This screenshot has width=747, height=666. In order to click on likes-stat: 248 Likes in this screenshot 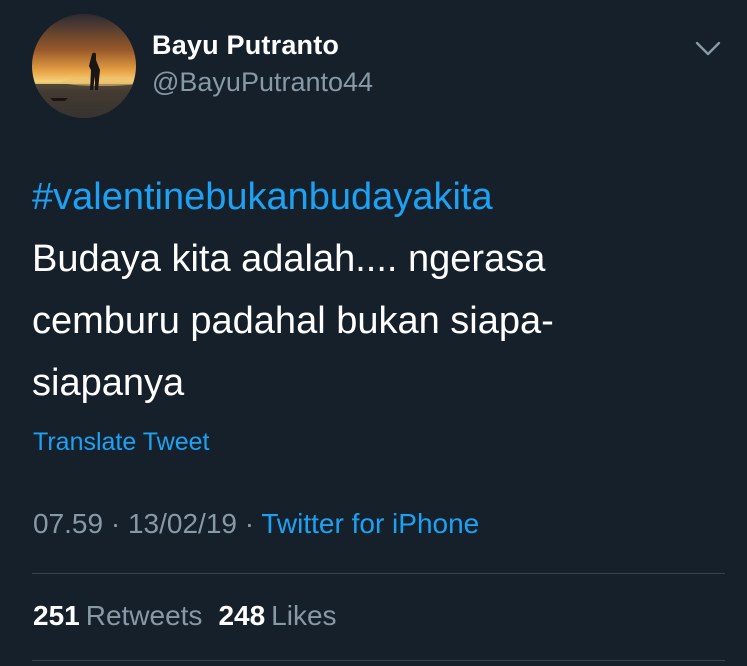, I will do `click(277, 615)`.